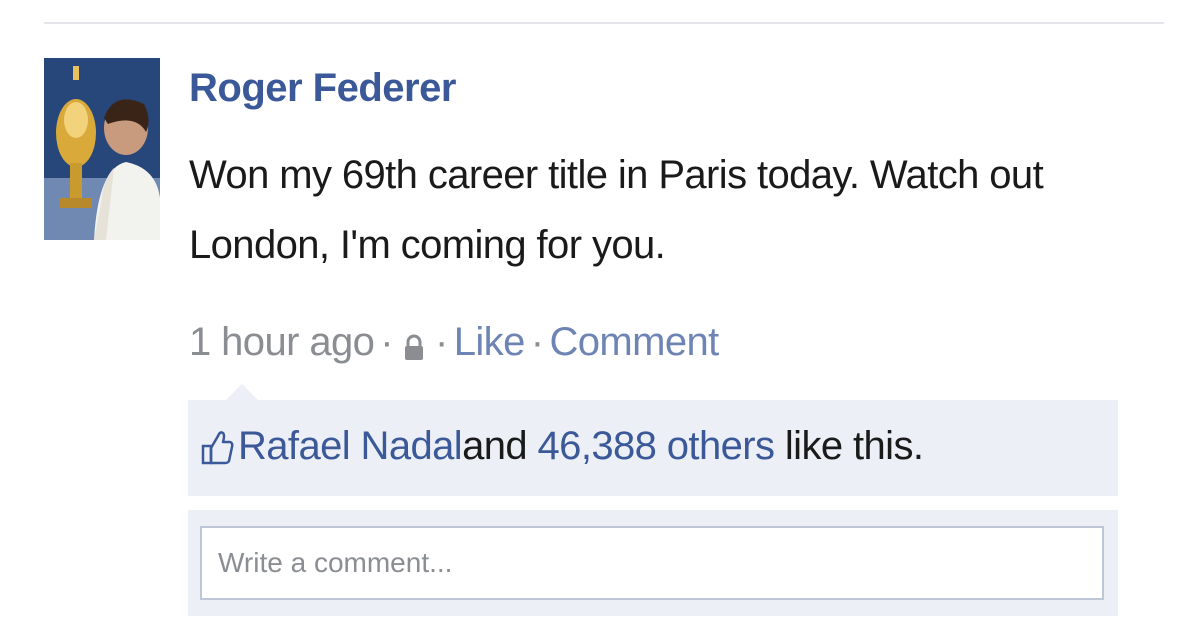 Image resolution: width=1200 pixels, height=630 pixels. I want to click on post-timestamp: 1 hour ago, so click(282, 342).